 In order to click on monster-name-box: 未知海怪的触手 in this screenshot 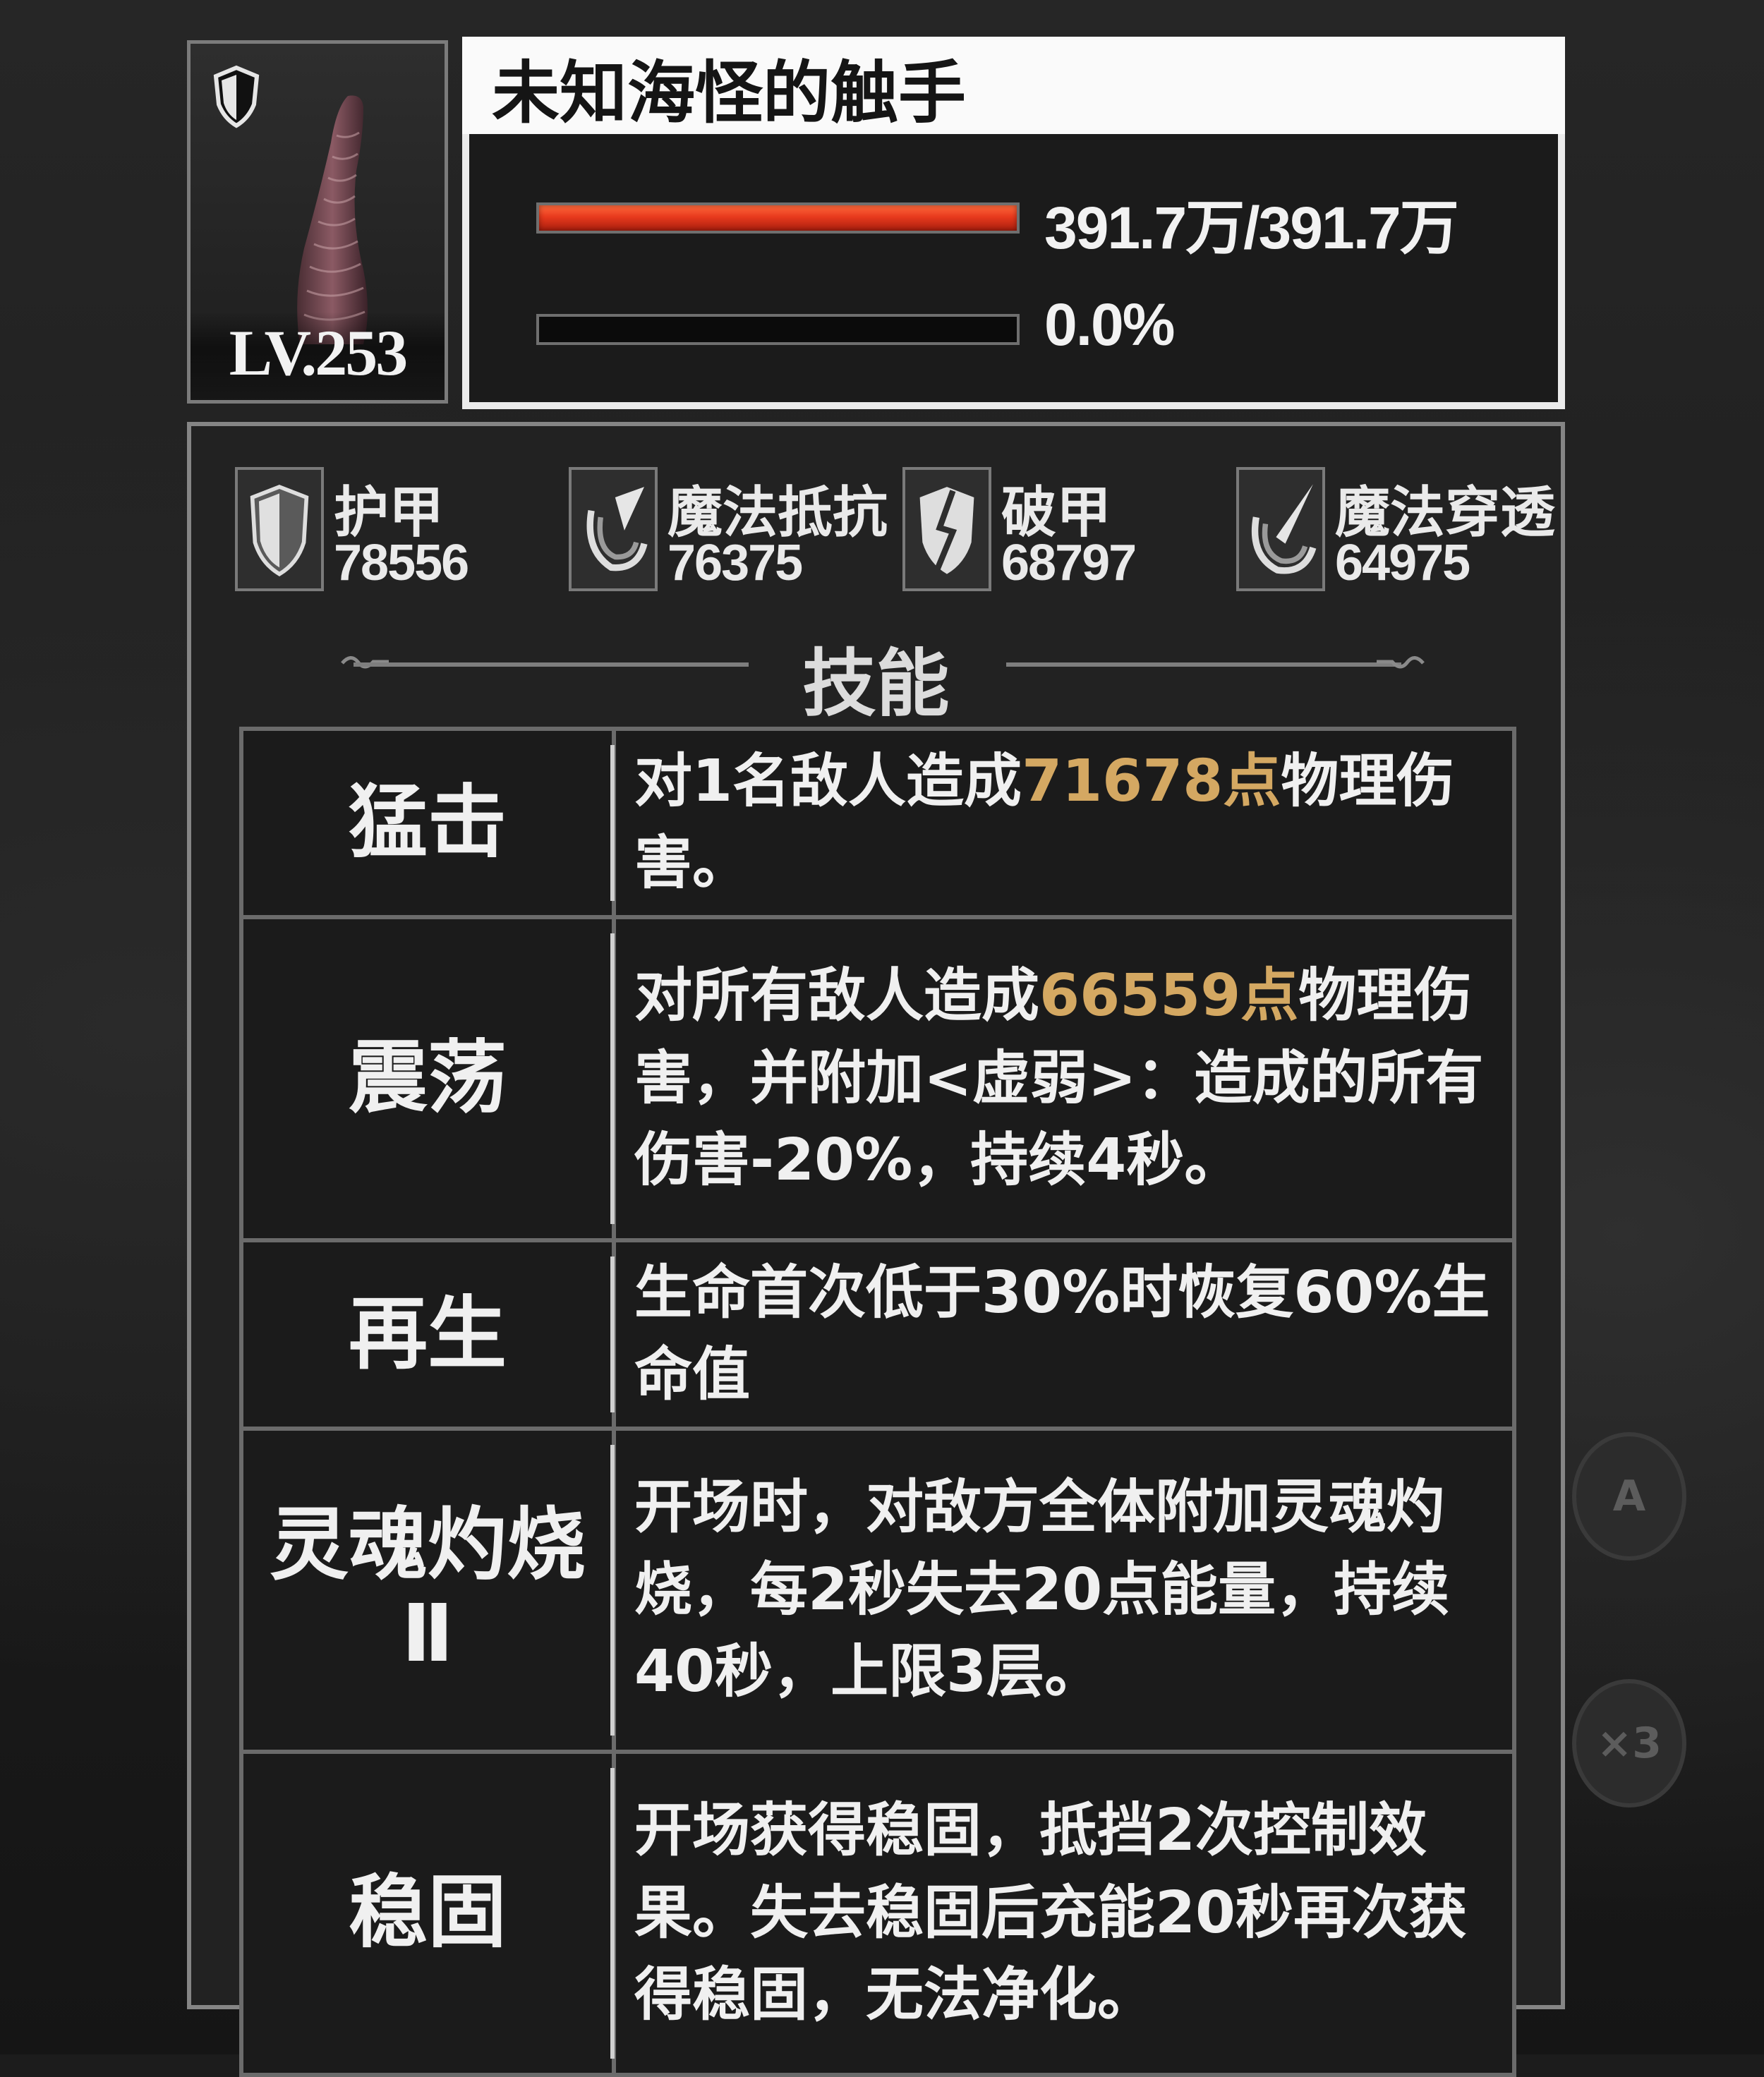, I will do `click(1013, 87)`.